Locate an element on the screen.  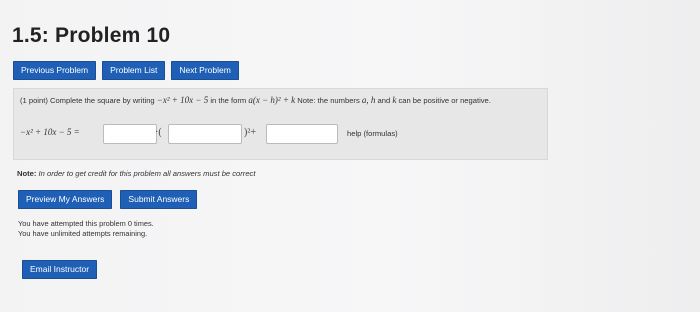
answer-expression: −x² + 10x − 5 = is located at coordinates (50, 132).